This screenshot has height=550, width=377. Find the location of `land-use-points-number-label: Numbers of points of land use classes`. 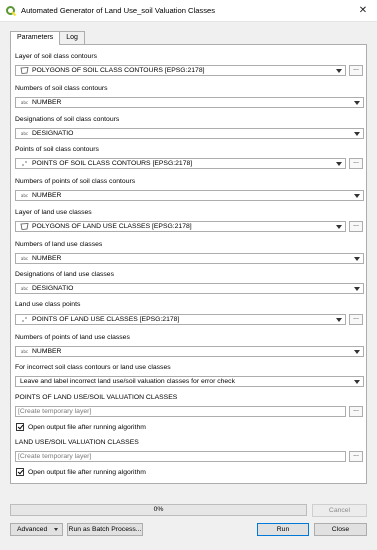

land-use-points-number-label: Numbers of points of land use classes is located at coordinates (72, 337).